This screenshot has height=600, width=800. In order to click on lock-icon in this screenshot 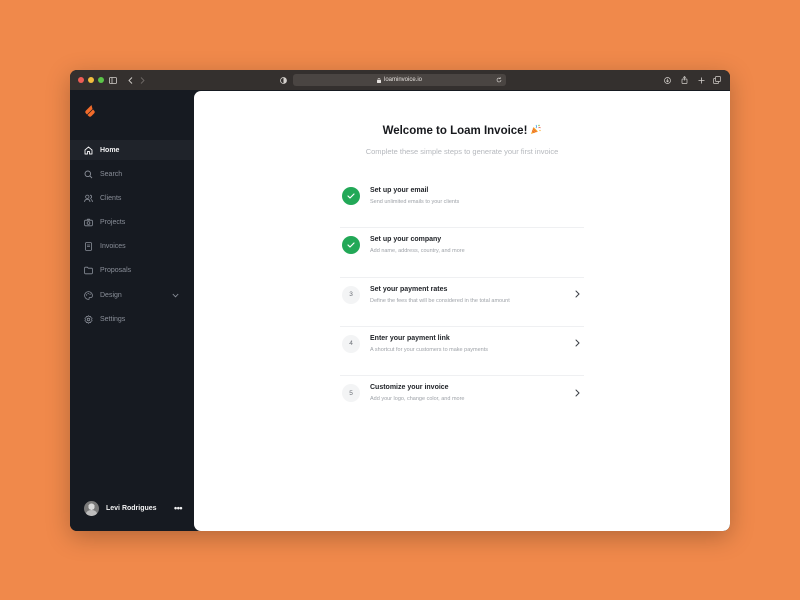, I will do `click(378, 80)`.